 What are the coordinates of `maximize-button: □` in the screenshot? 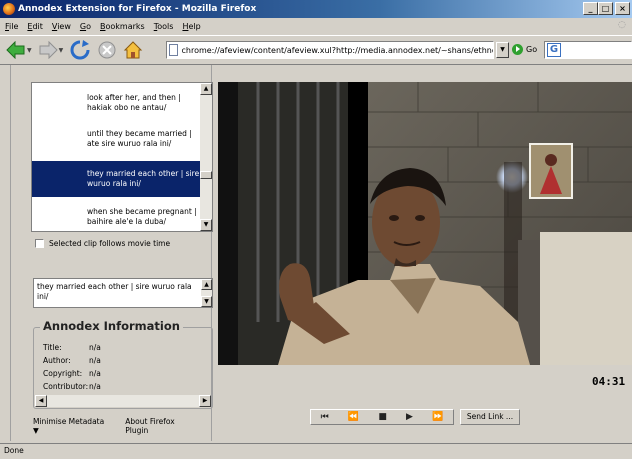 It's located at (605, 8).